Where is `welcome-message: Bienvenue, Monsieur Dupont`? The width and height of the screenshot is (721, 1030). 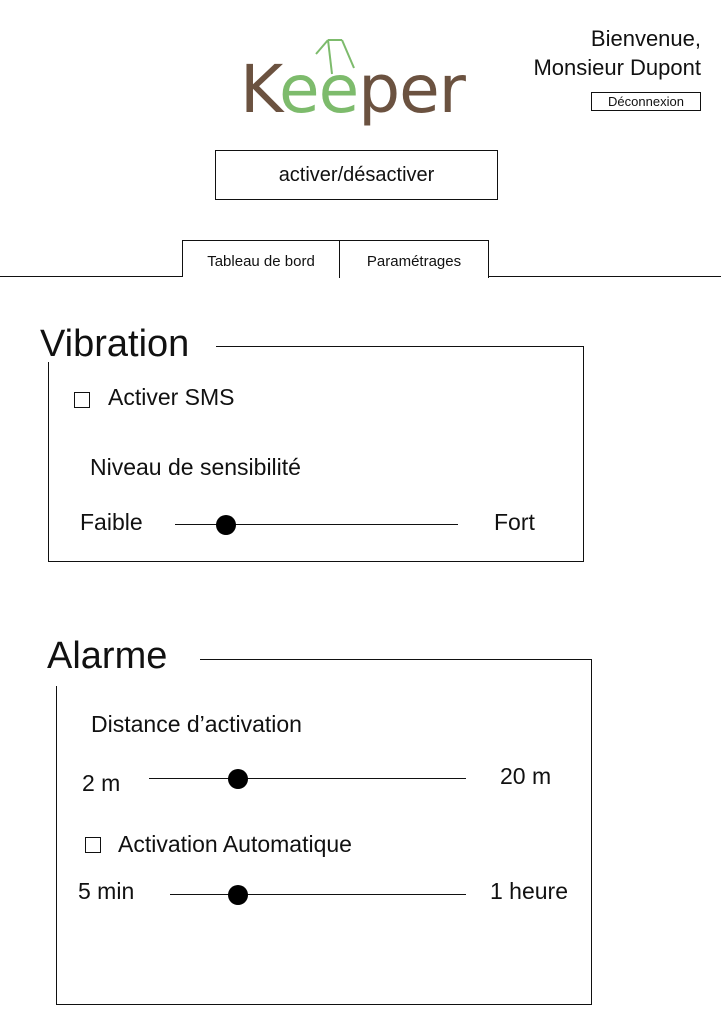
welcome-message: Bienvenue, Monsieur Dupont is located at coordinates (617, 53).